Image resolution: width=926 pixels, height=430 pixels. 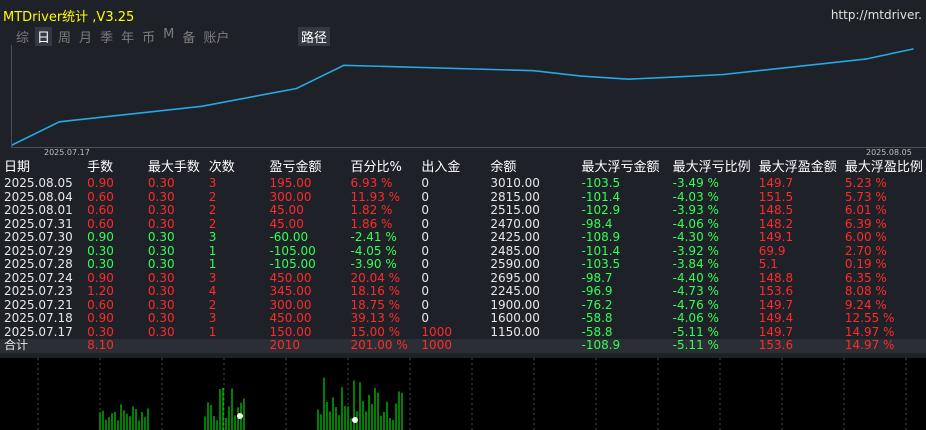 I want to click on cell-pnl: 300.00, so click(x=290, y=305).